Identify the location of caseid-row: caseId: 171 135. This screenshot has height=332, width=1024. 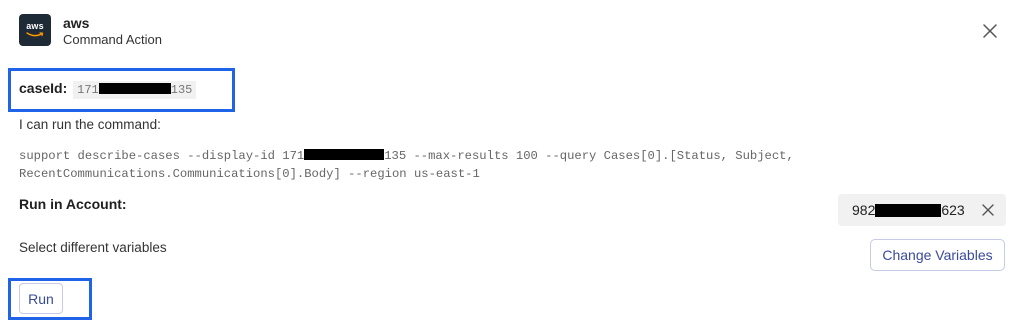
(108, 89).